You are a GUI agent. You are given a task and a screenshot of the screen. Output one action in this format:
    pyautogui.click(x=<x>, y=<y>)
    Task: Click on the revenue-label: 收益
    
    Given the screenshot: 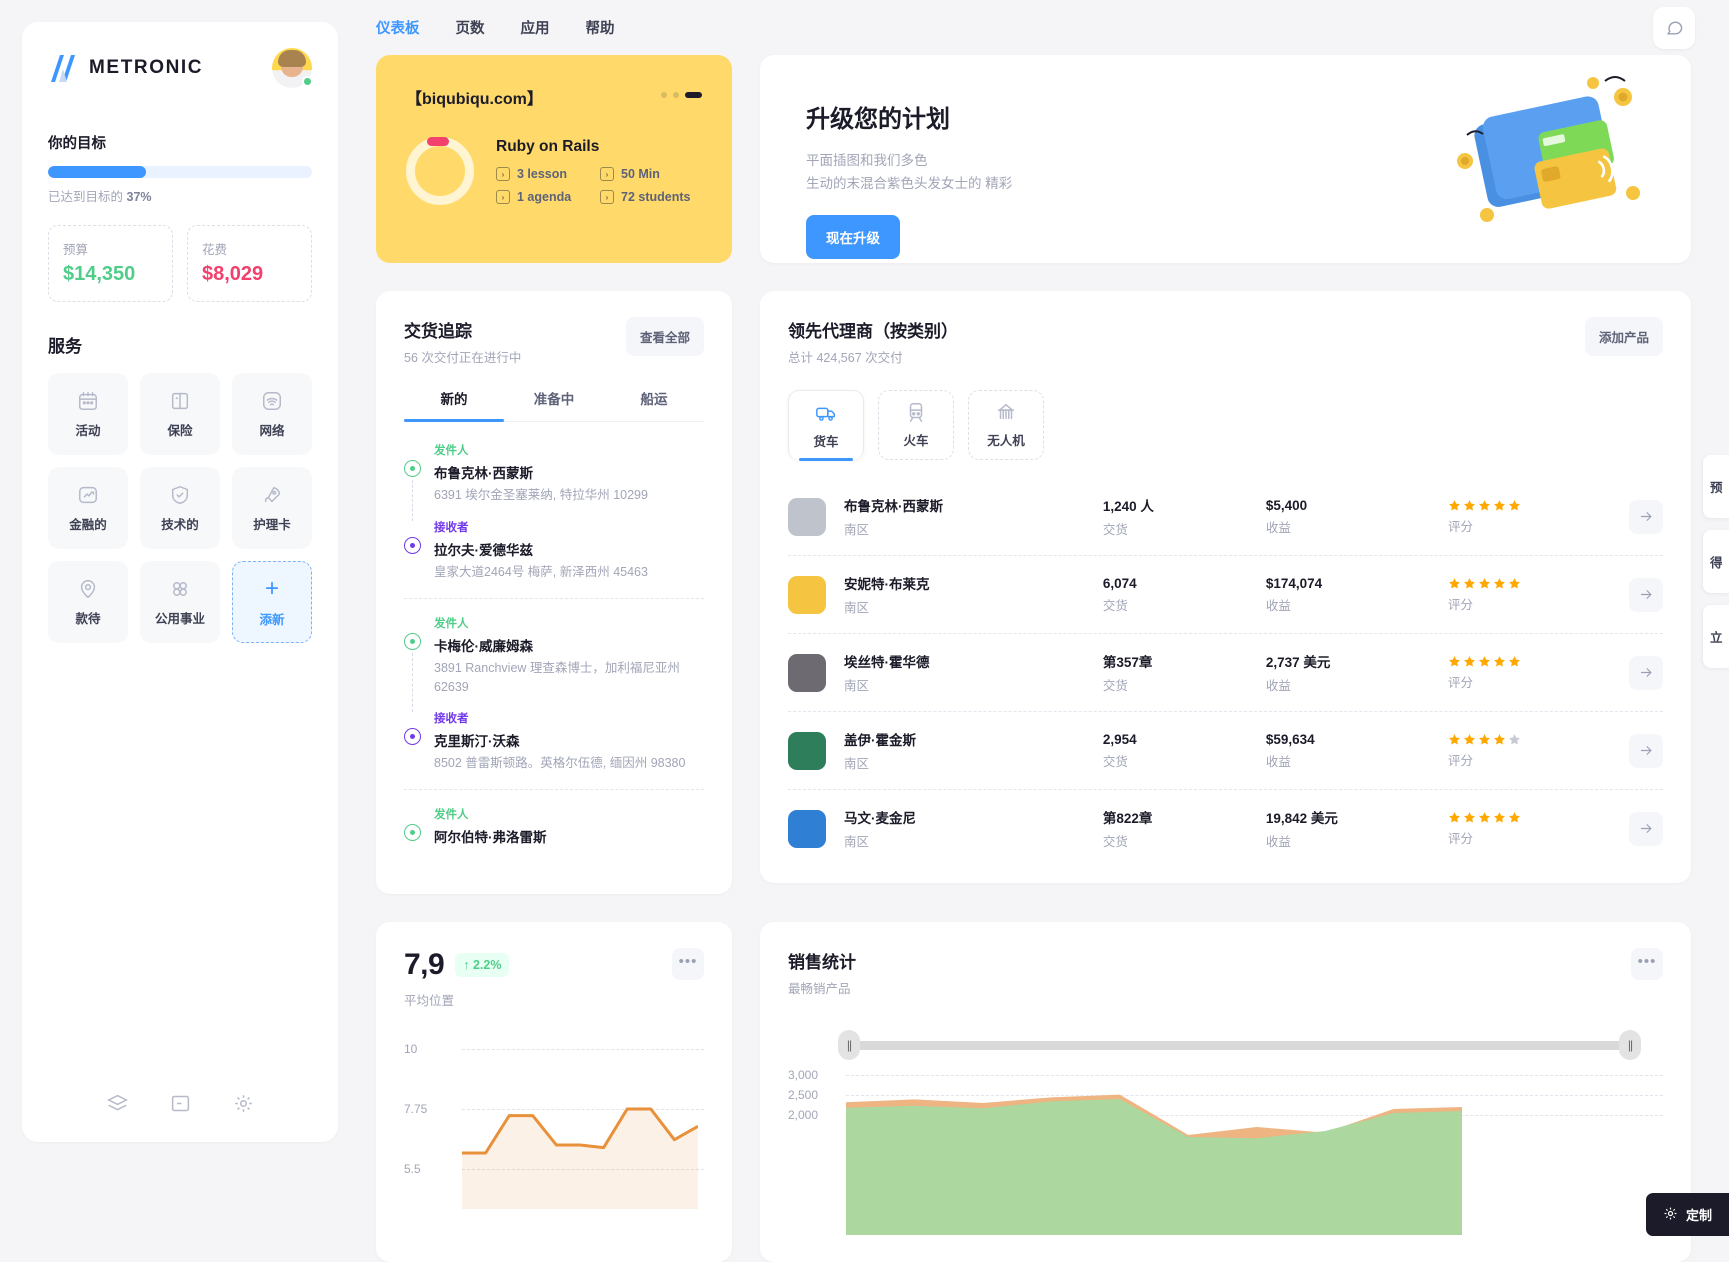 What is the action you would take?
    pyautogui.click(x=1278, y=842)
    